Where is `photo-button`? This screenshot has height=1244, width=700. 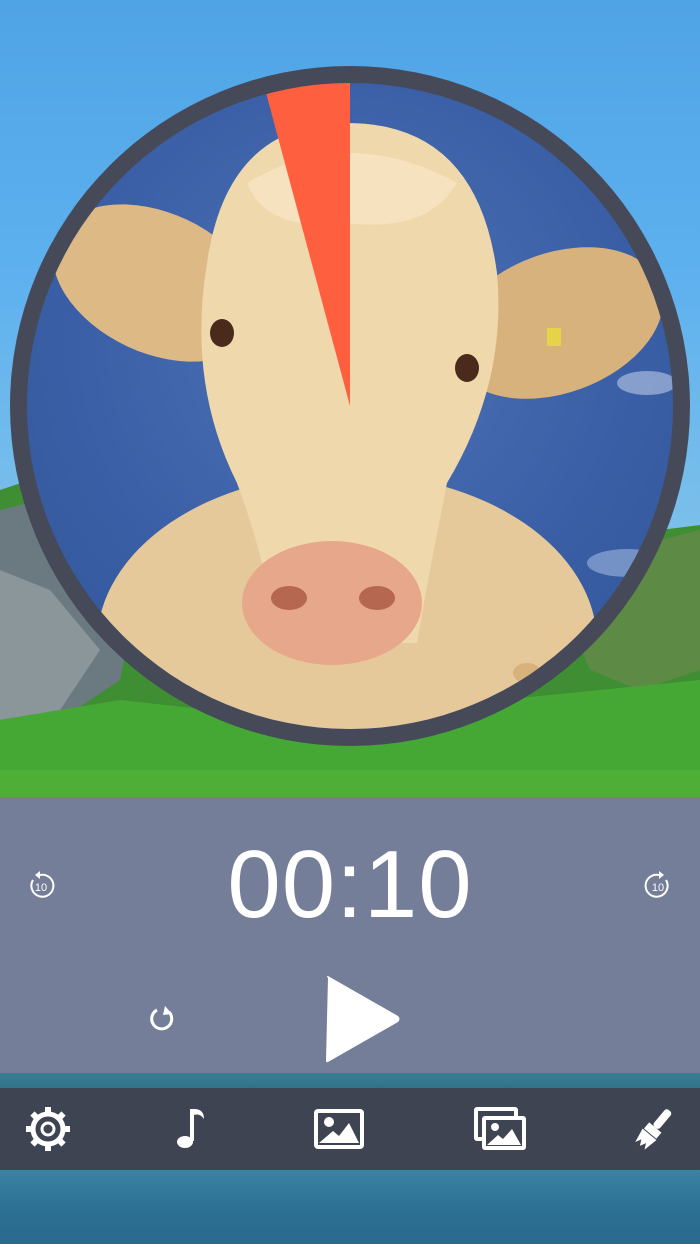 photo-button is located at coordinates (339, 1129).